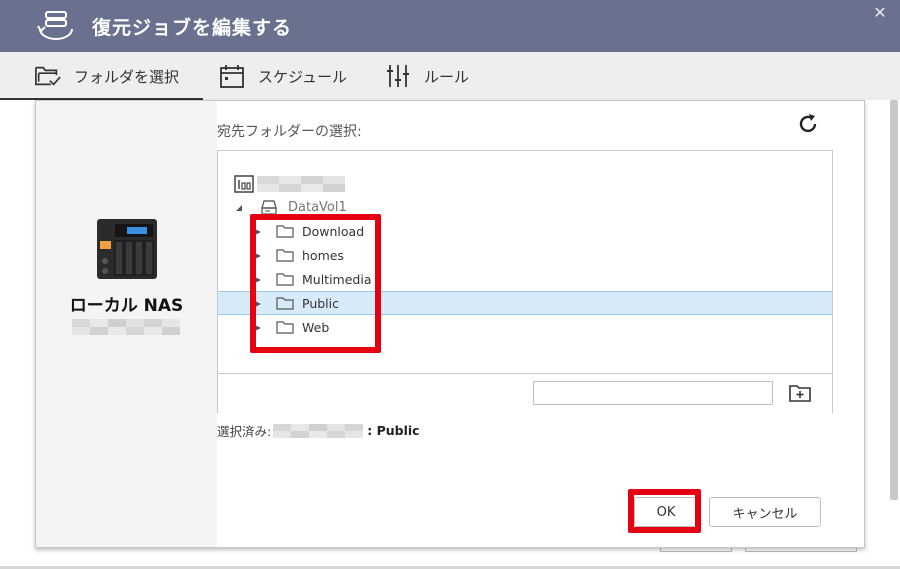 This screenshot has width=900, height=569. What do you see at coordinates (664, 511) in the screenshot?
I see `highlight-box-ok-button` at bounding box center [664, 511].